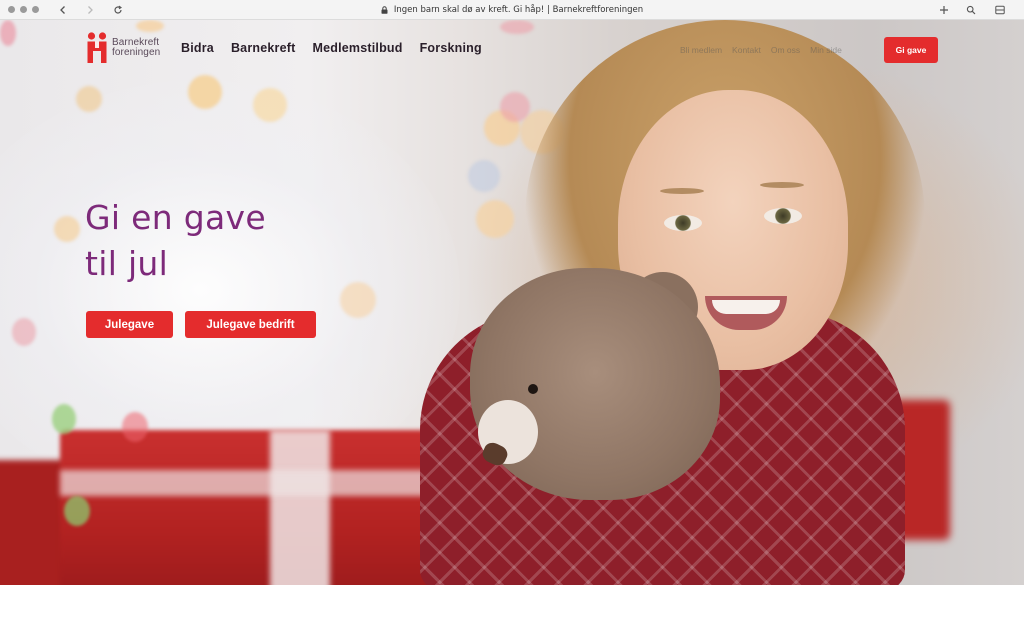 The width and height of the screenshot is (1024, 626). I want to click on logo: Barnekreft foreningen, so click(123, 48).